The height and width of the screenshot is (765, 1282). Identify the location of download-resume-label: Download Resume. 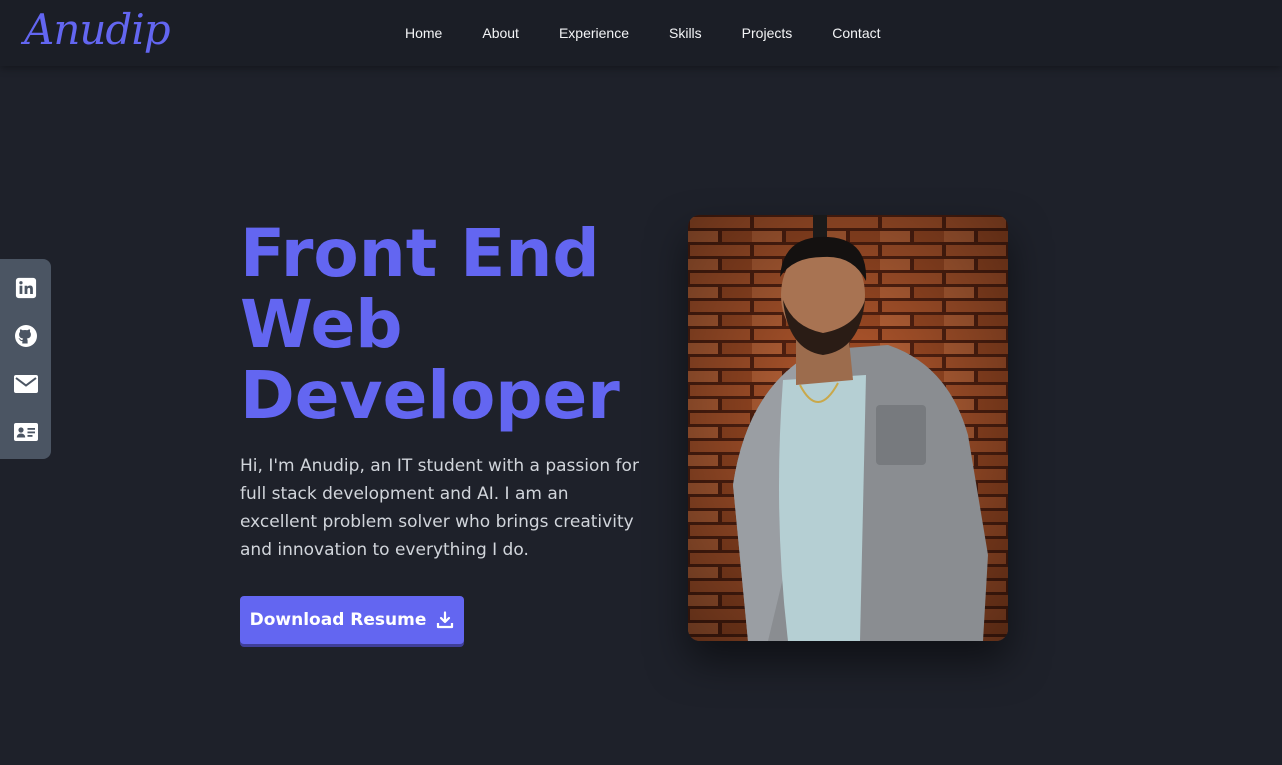
(338, 620).